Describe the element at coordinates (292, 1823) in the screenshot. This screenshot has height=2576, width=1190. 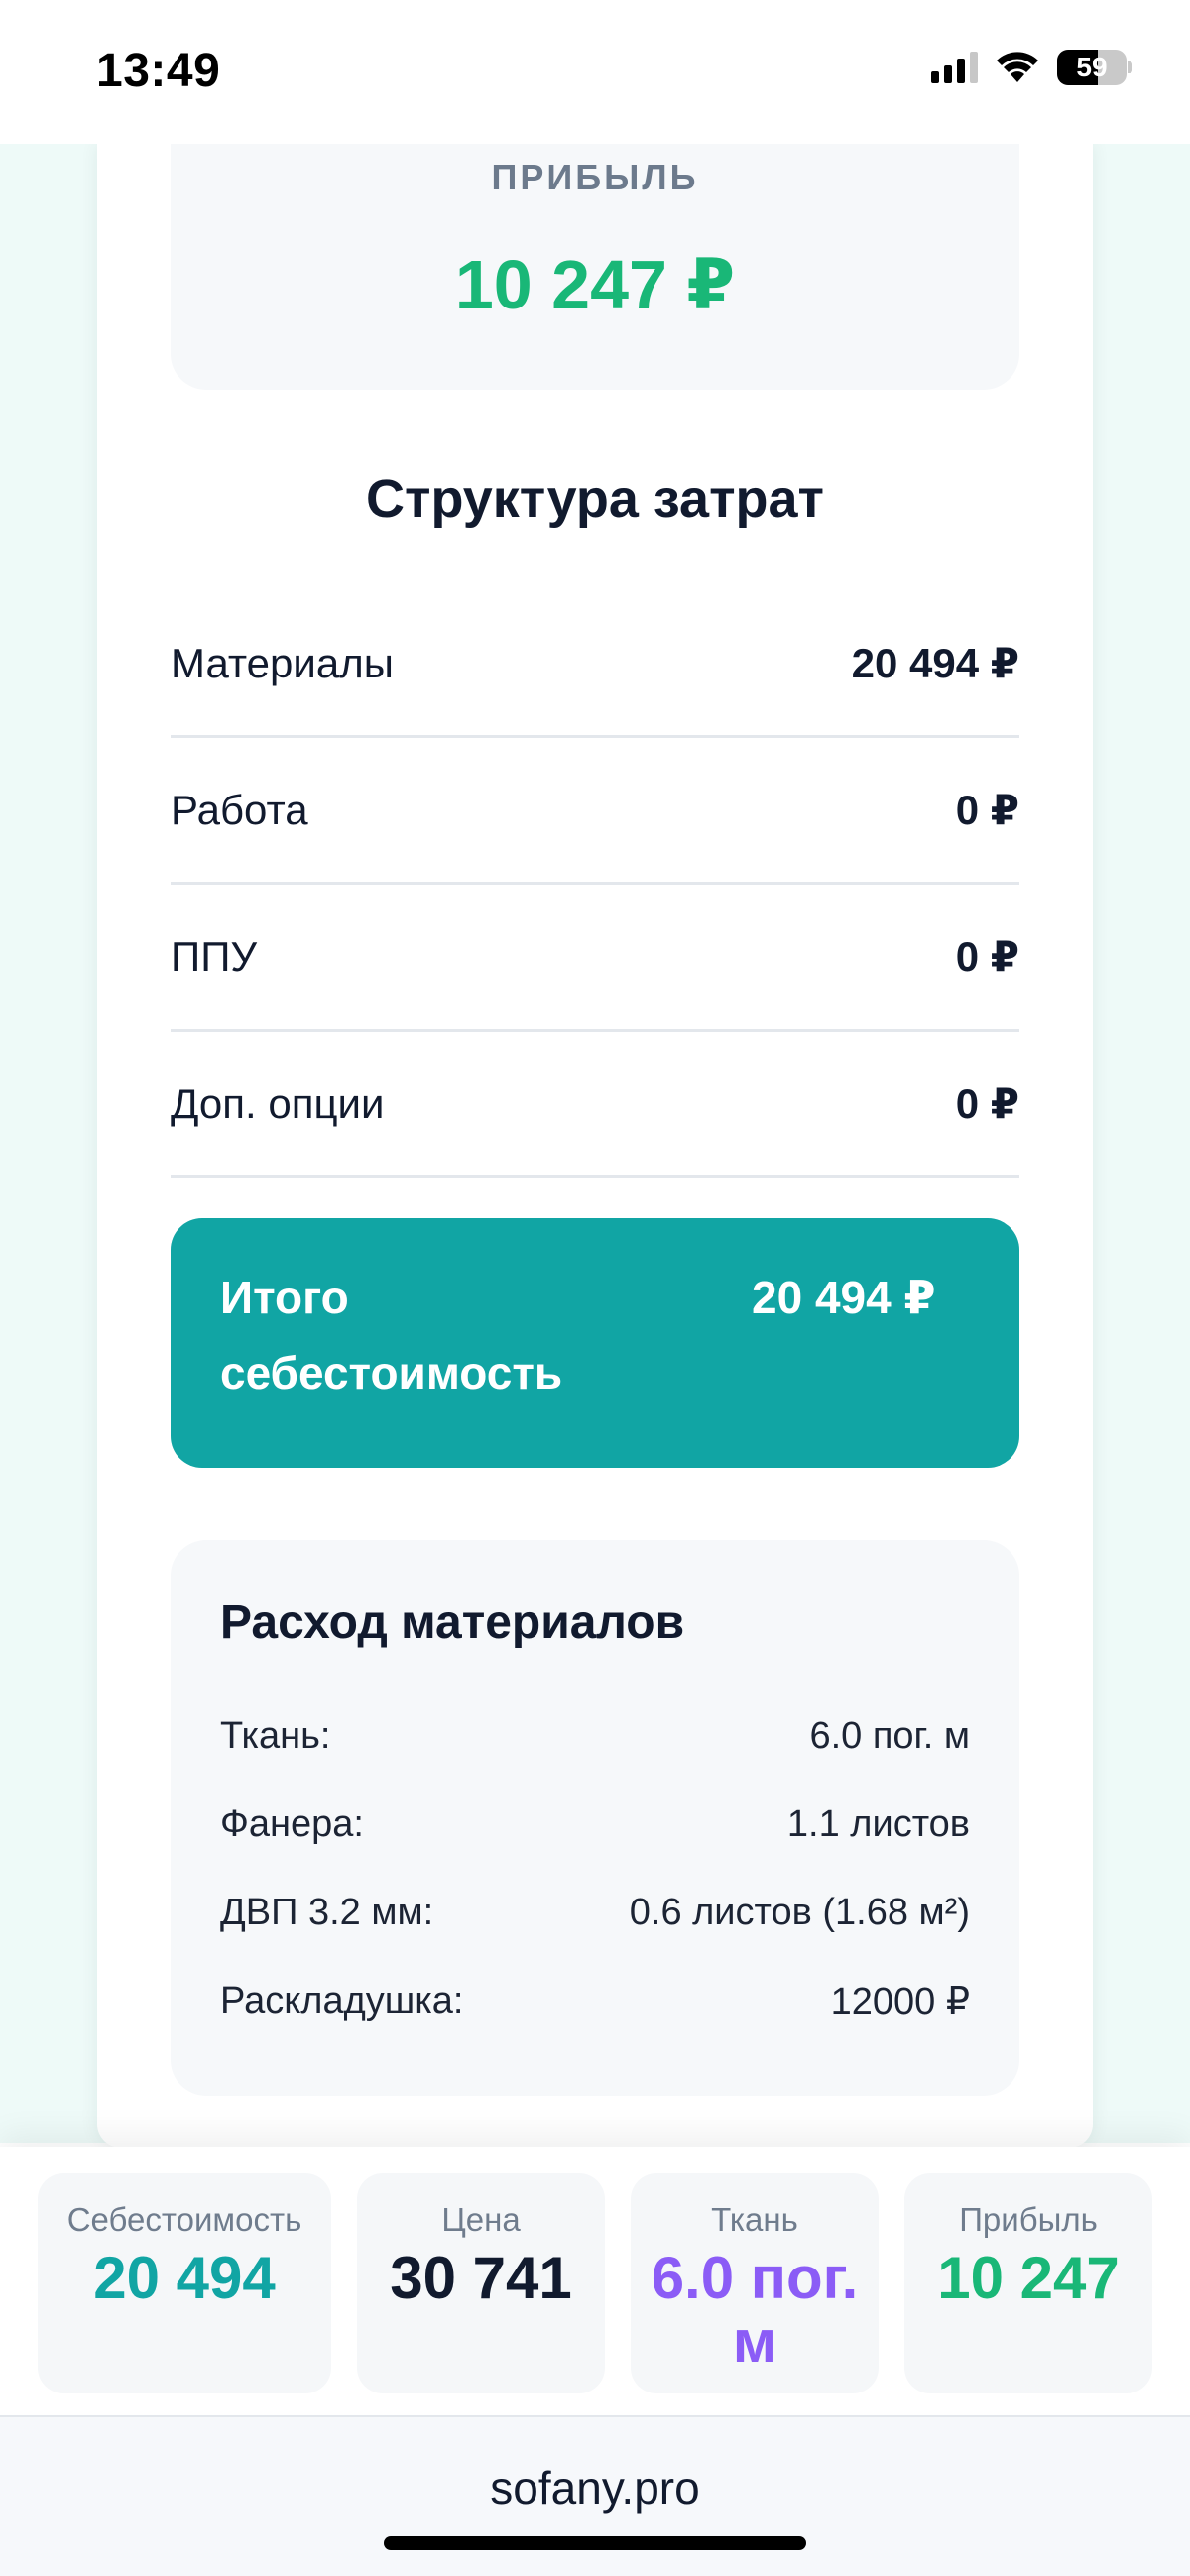
I see `material-label: Фанера:` at that location.